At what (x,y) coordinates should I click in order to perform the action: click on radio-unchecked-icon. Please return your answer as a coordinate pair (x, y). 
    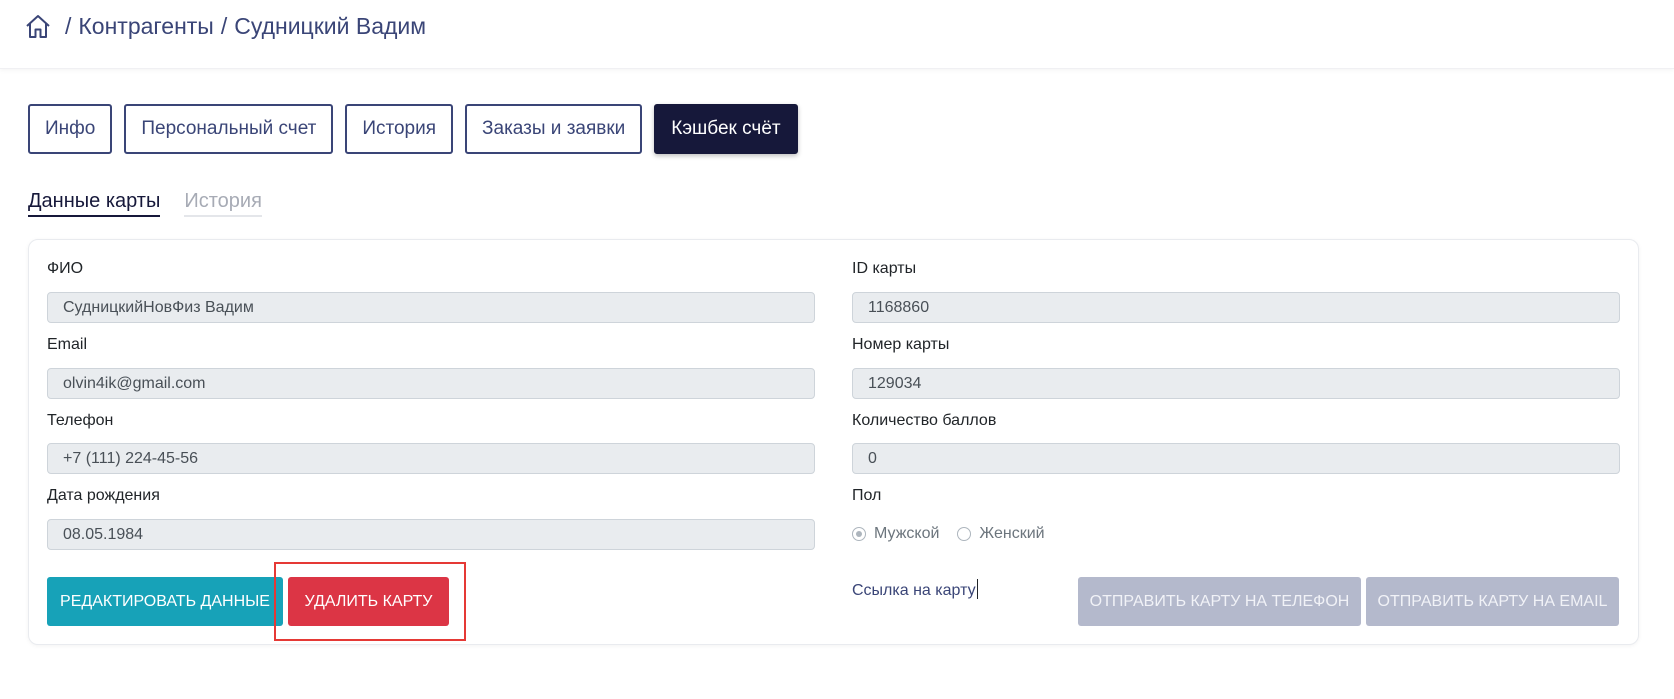
    Looking at the image, I should click on (964, 534).